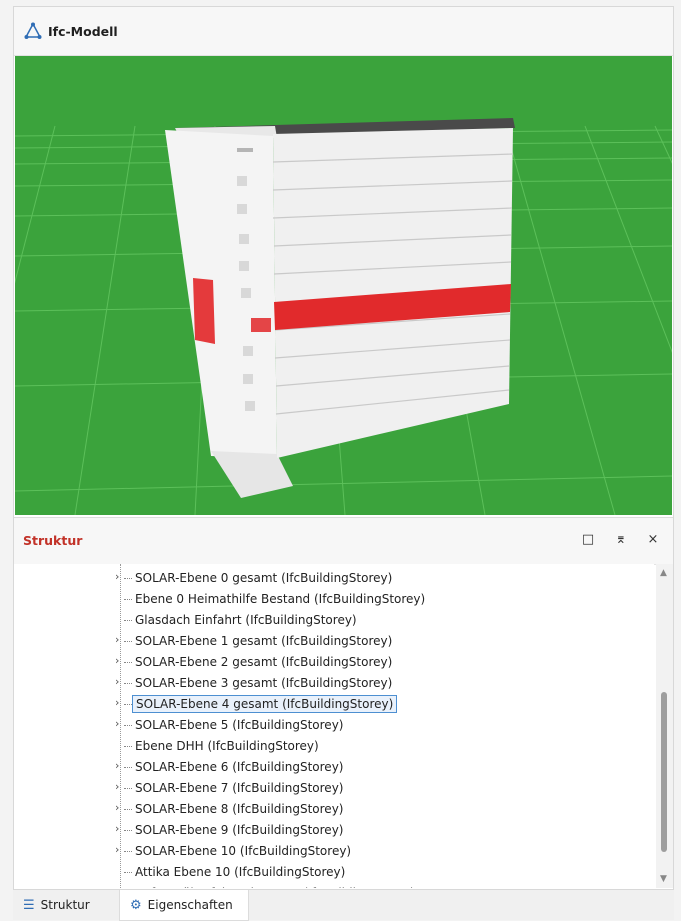 This screenshot has width=681, height=921. I want to click on tree-item-label: SOLAR-Ebene 5 (IfcBuildingStorey), so click(239, 725).